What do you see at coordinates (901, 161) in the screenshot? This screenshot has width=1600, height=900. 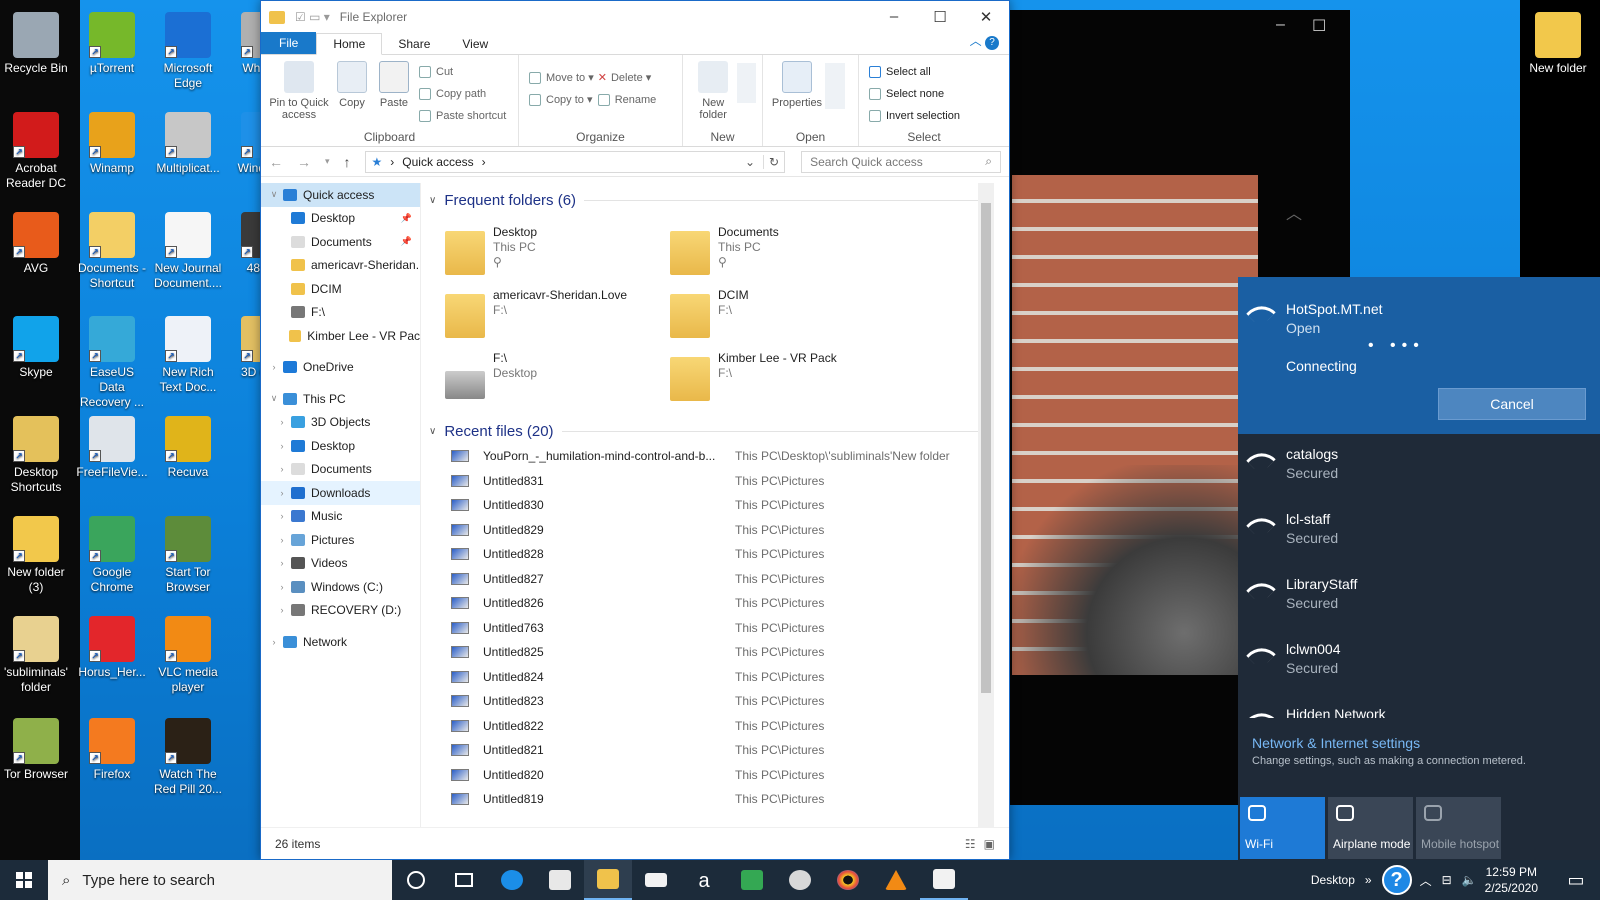 I see `search-box: Search Quick access ⌕` at bounding box center [901, 161].